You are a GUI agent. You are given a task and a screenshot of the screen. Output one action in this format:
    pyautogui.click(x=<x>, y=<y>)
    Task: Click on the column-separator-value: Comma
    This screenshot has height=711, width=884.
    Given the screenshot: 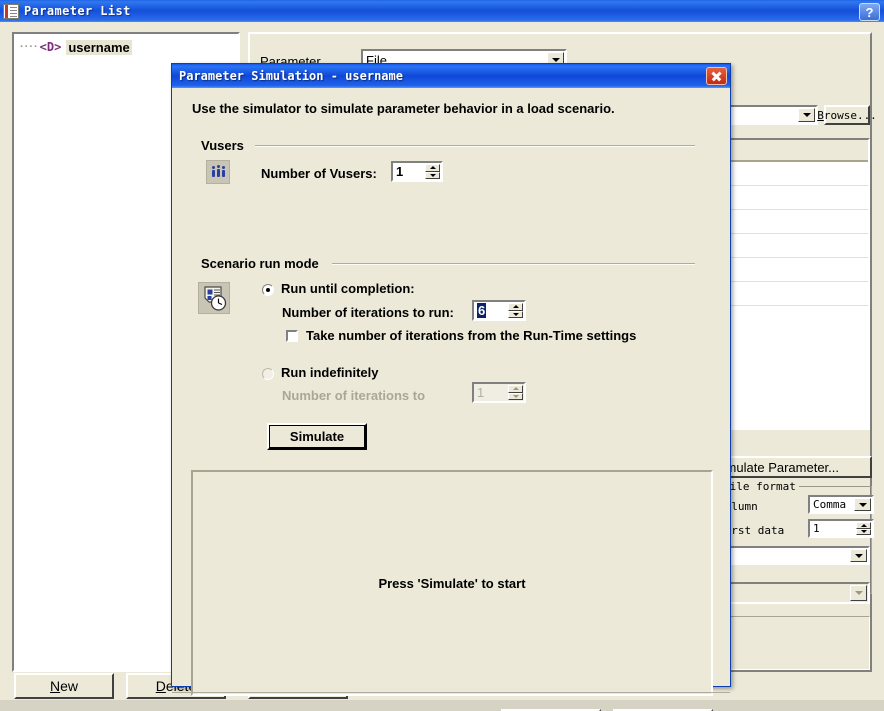 What is the action you would take?
    pyautogui.click(x=830, y=504)
    